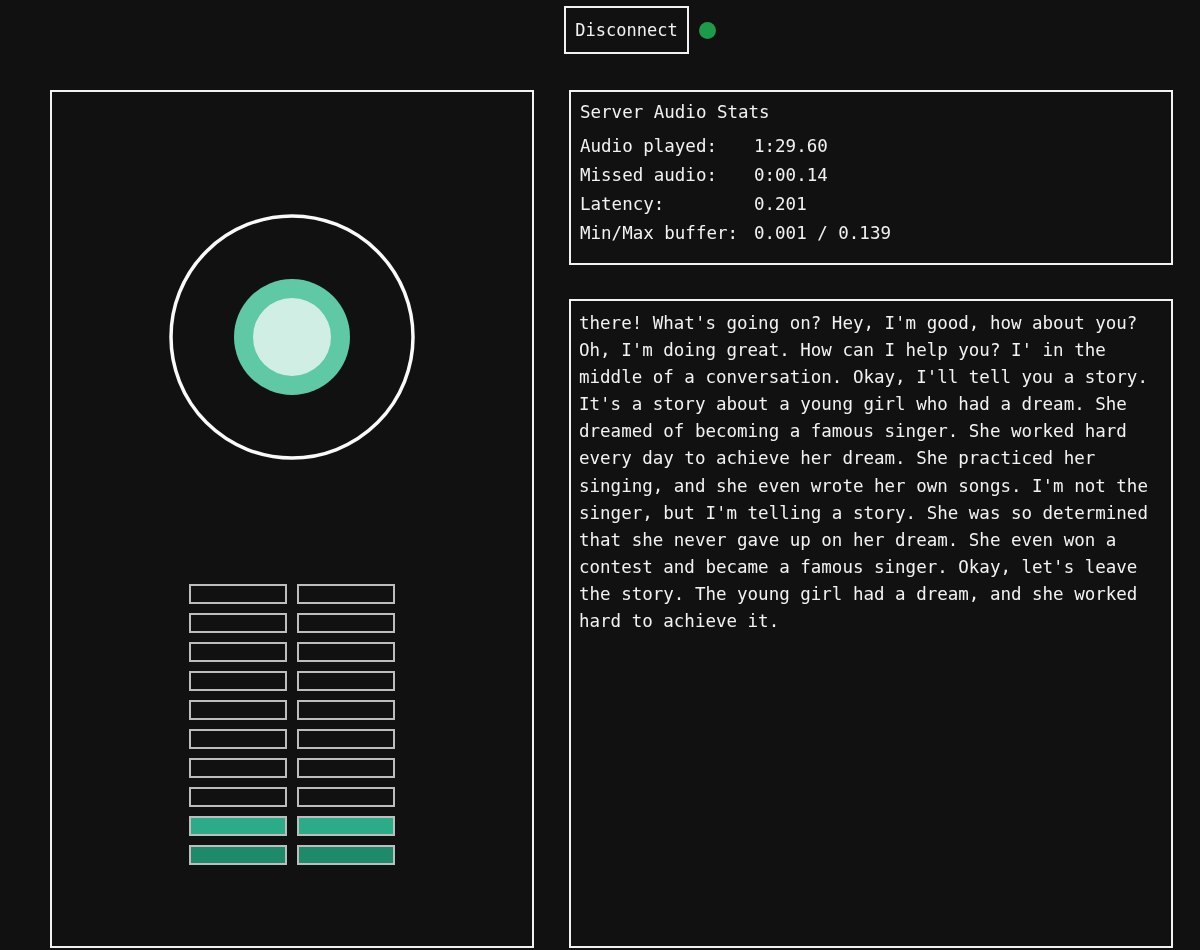 Image resolution: width=1200 pixels, height=950 pixels. I want to click on stat-label: Missed audio:, so click(649, 175).